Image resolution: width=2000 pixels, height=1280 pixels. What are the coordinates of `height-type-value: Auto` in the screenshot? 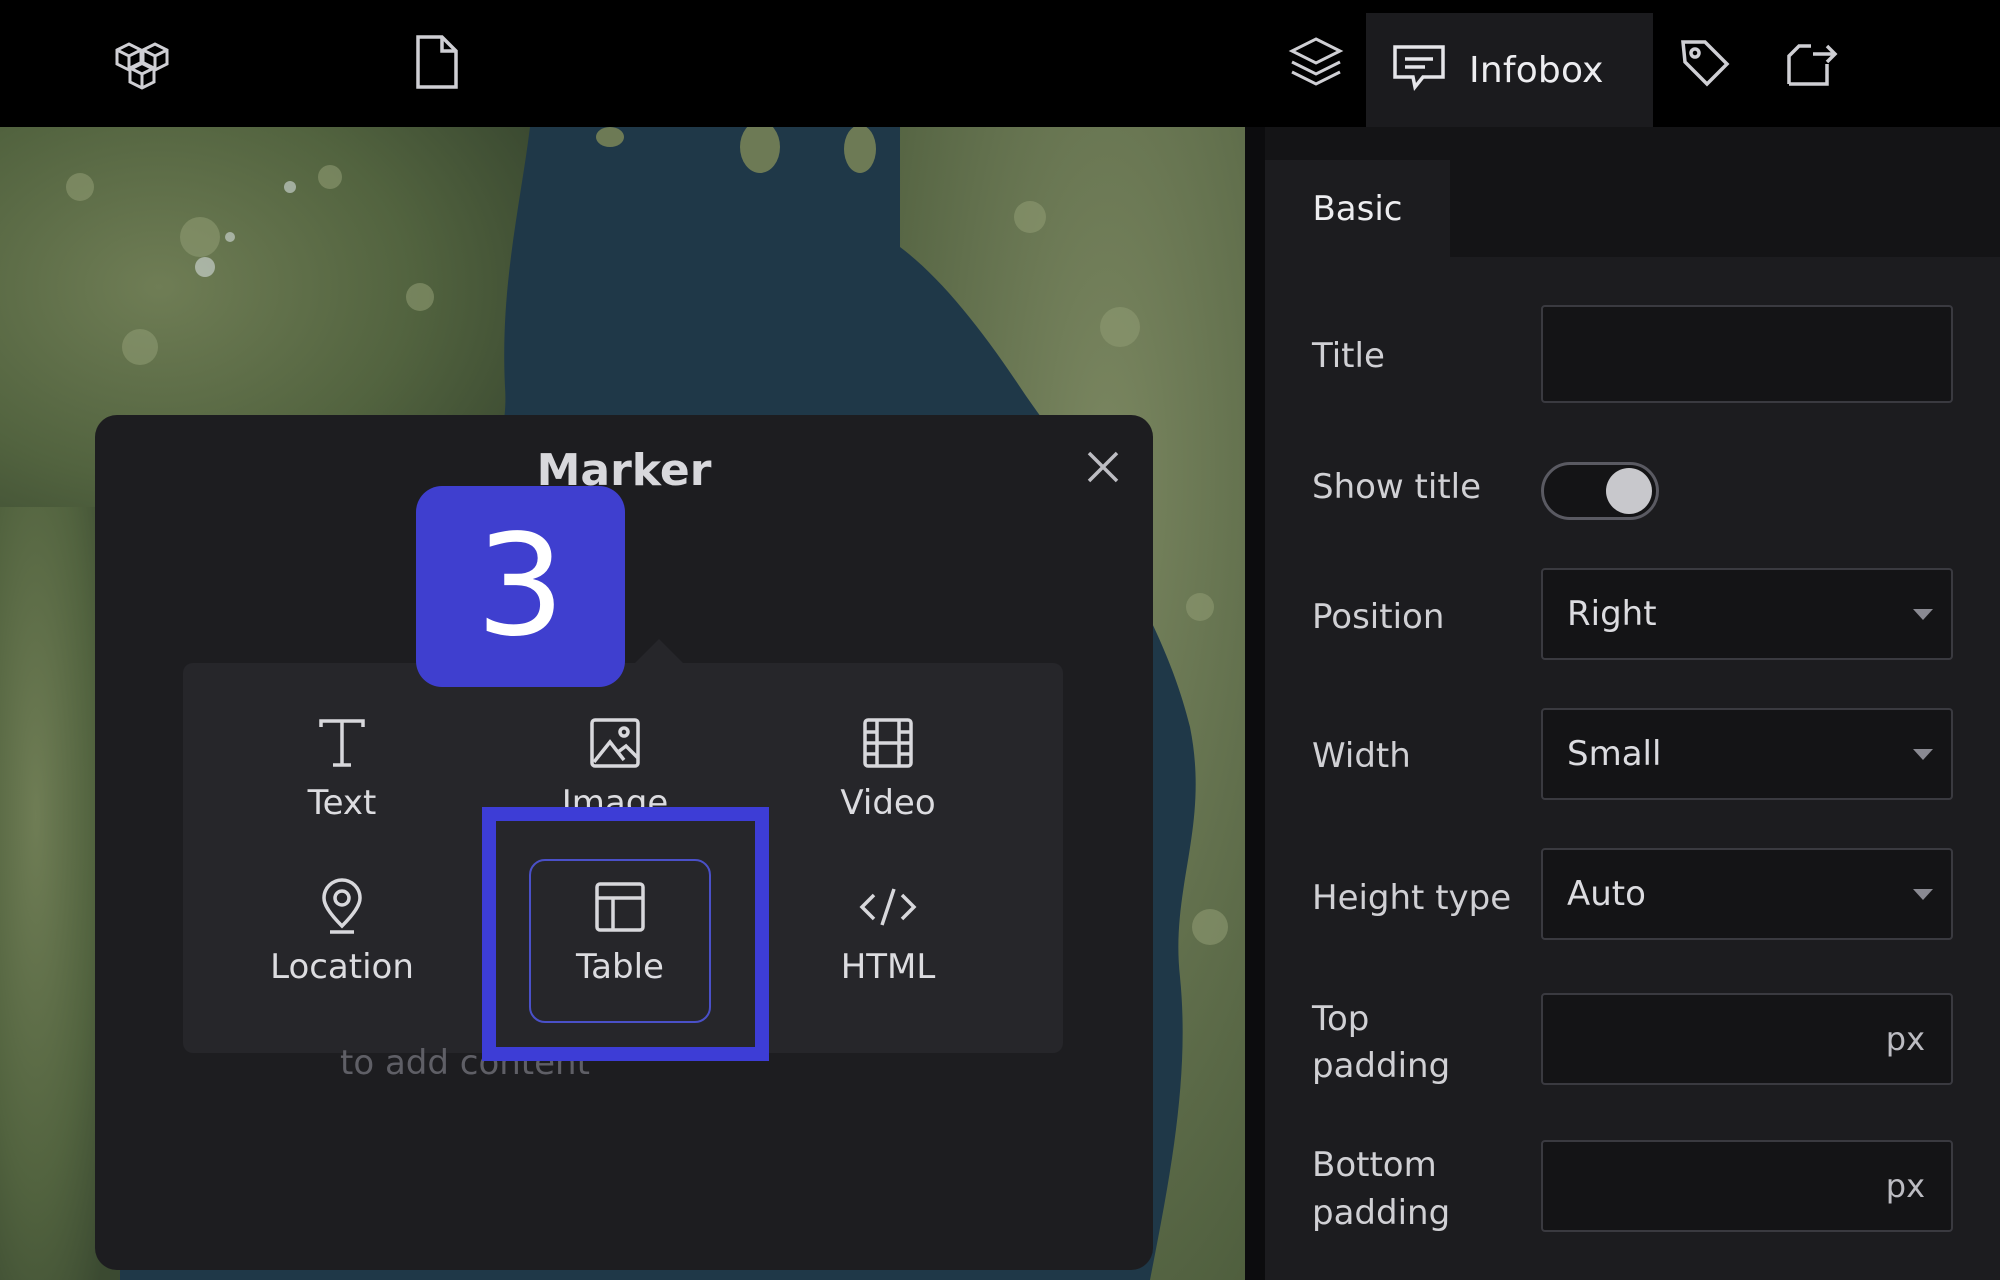 It's located at (1606, 894).